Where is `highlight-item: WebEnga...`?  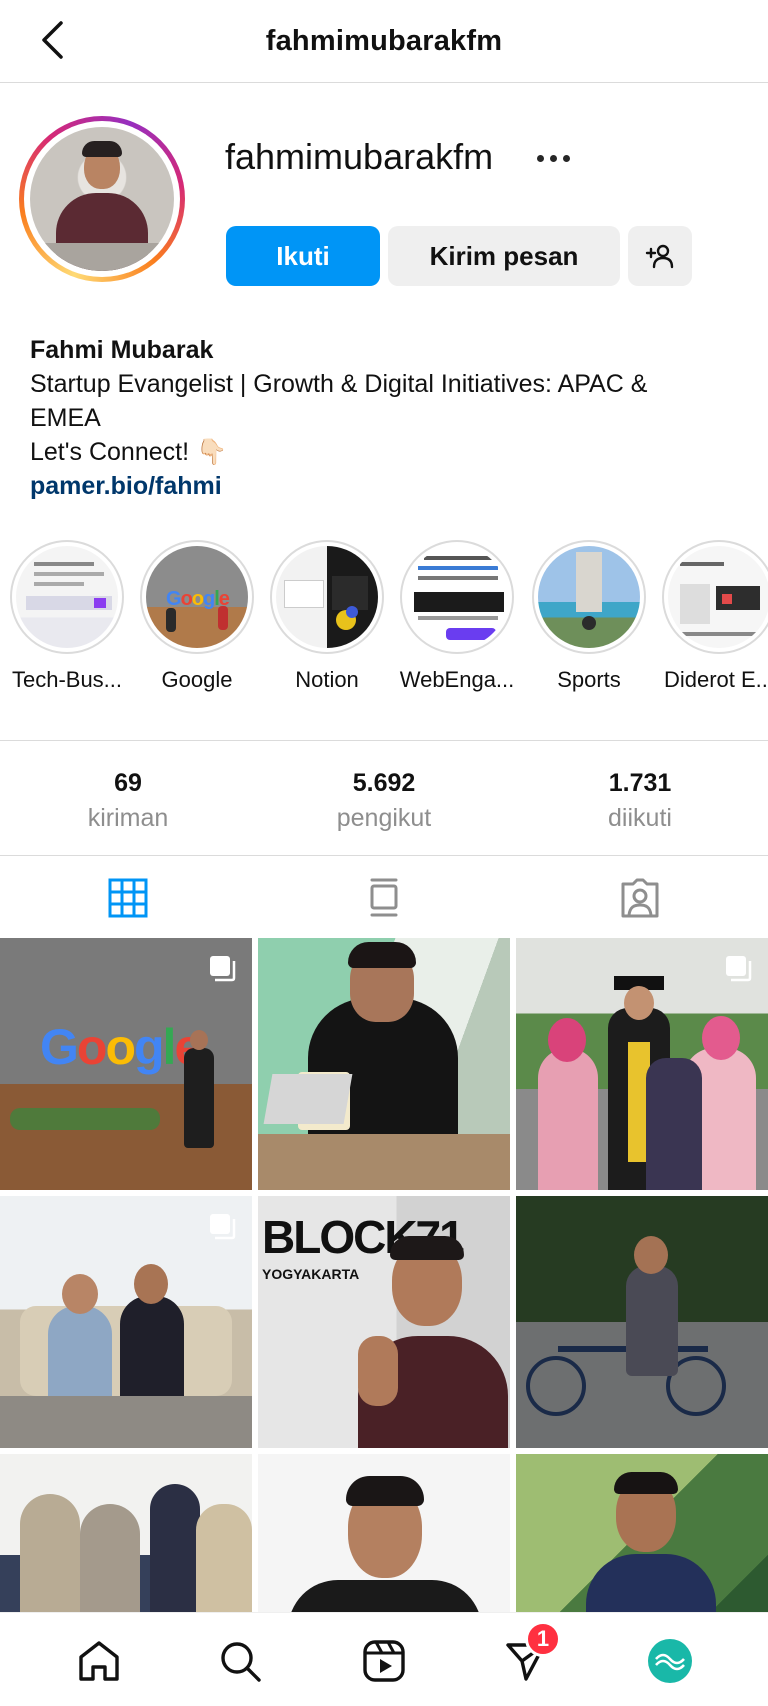 highlight-item: WebEnga... is located at coordinates (457, 616).